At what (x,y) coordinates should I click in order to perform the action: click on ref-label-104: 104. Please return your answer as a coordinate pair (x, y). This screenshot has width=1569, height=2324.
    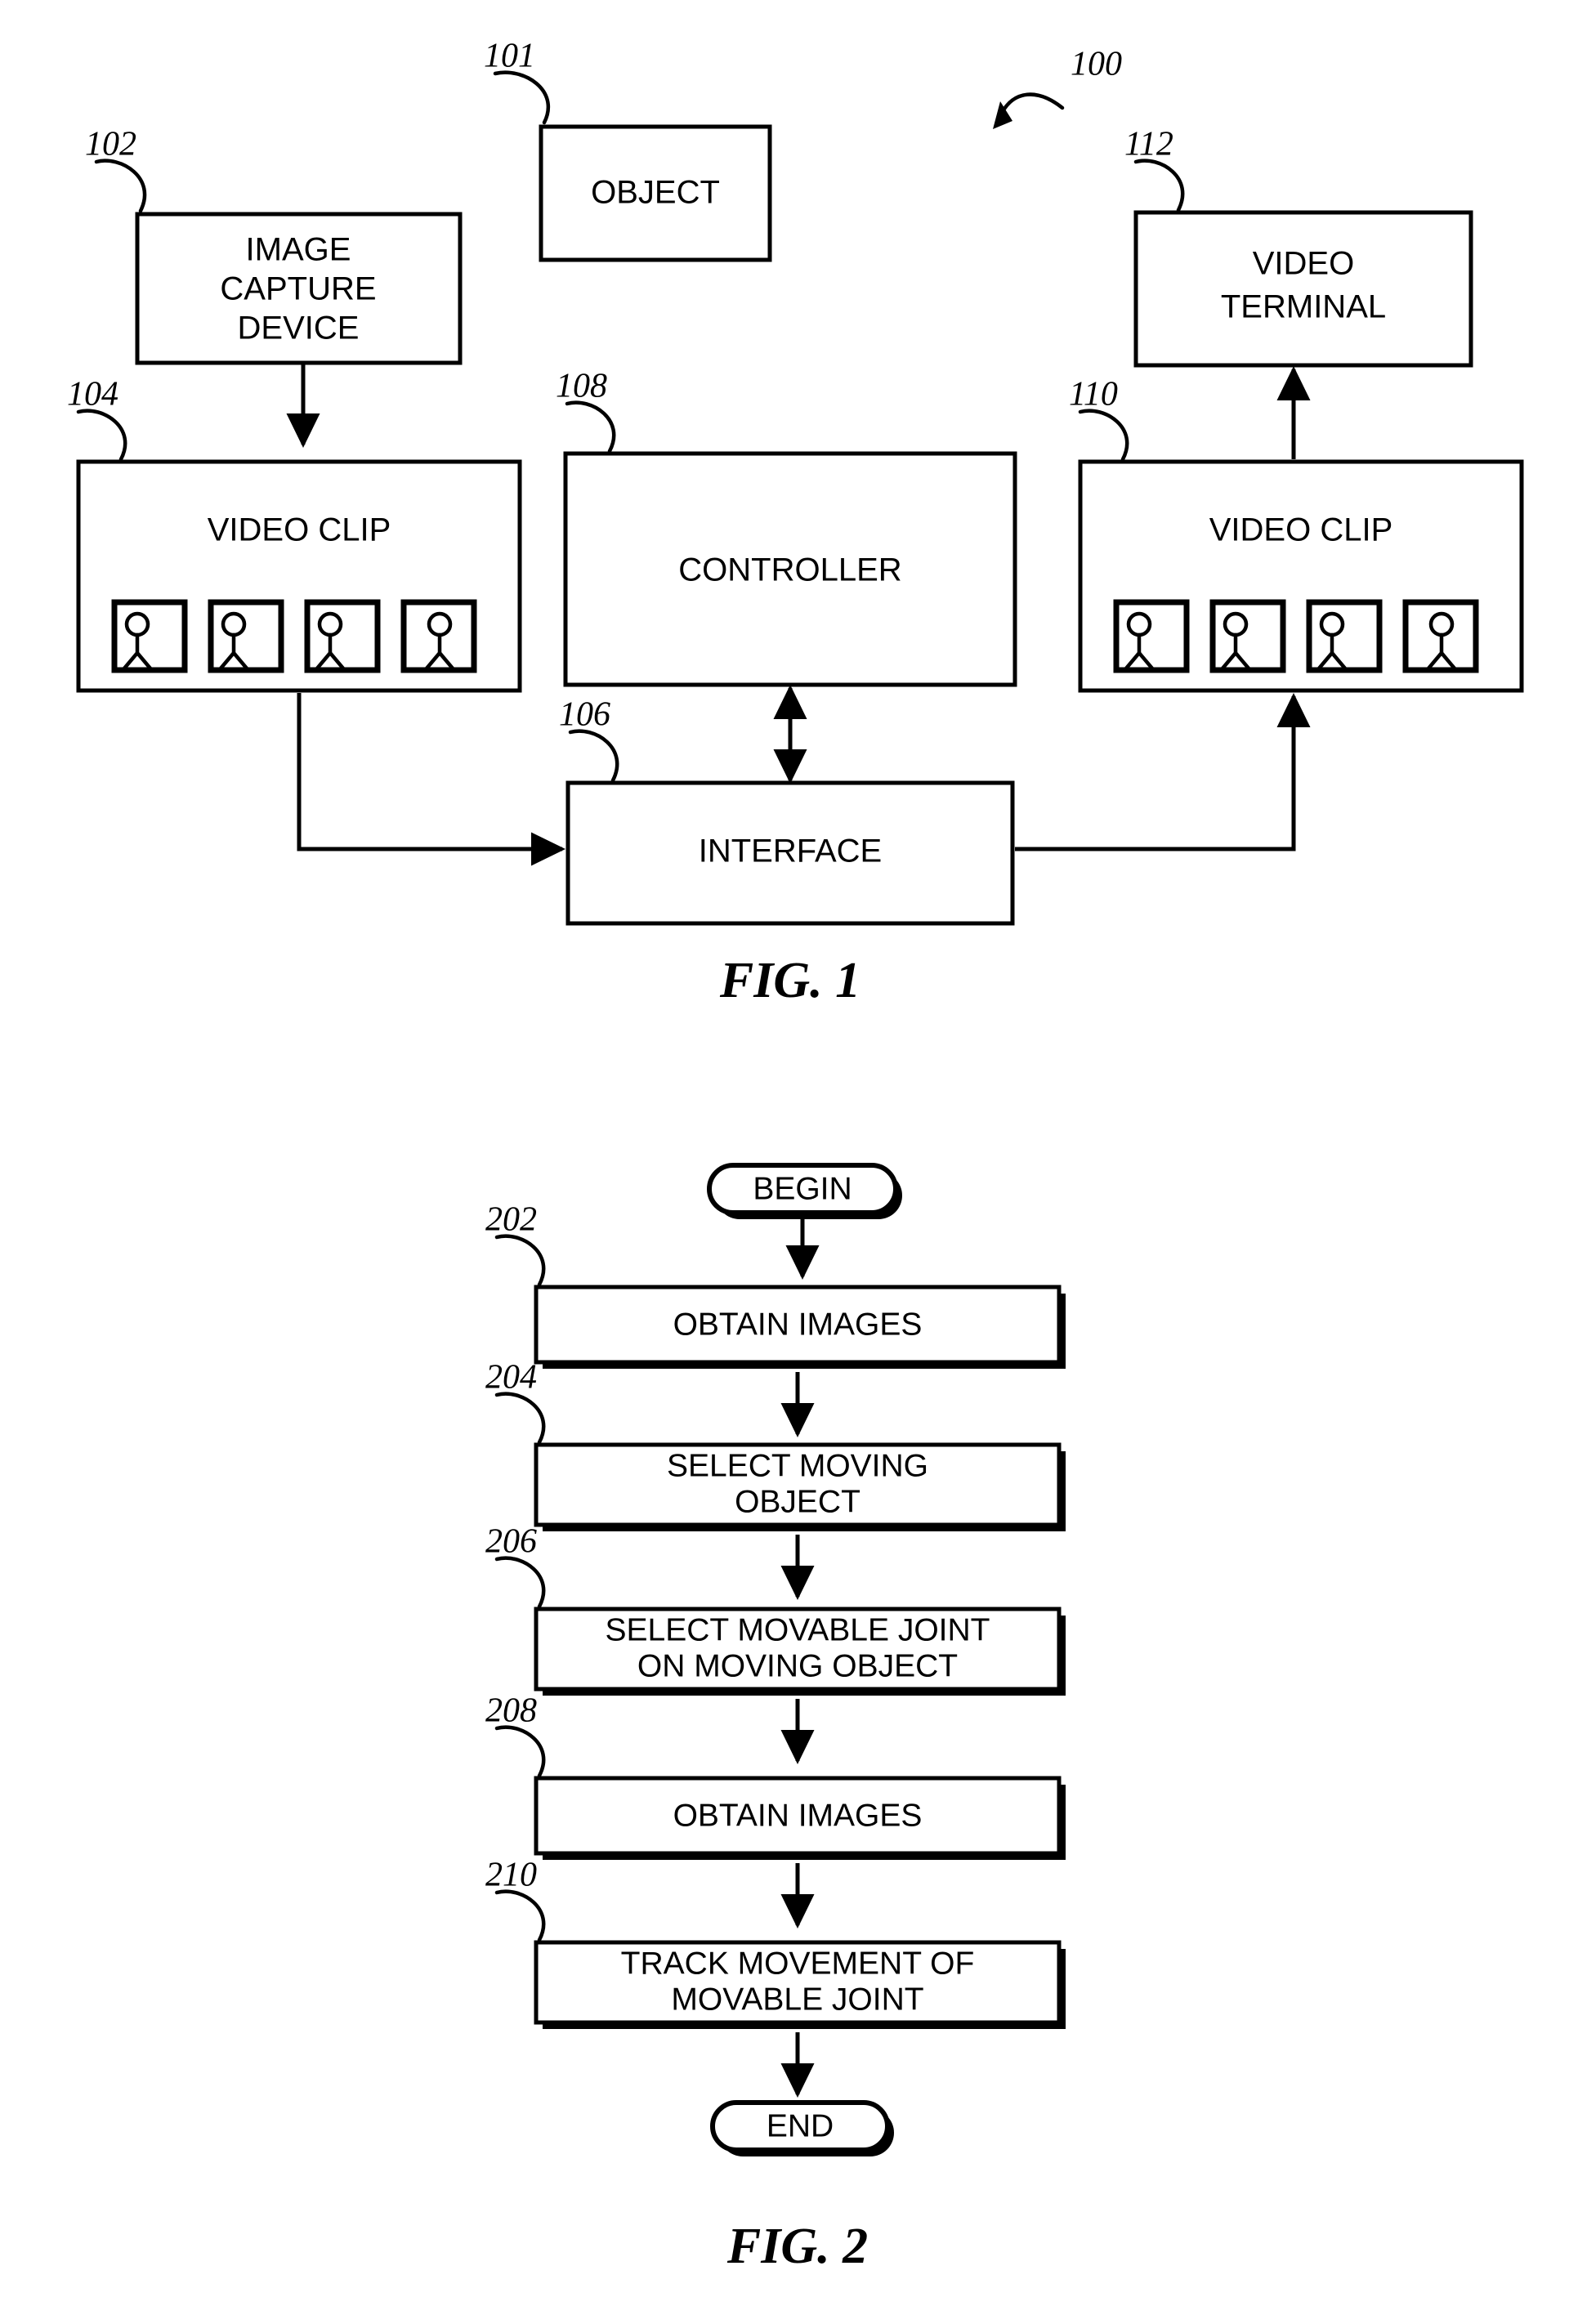
    Looking at the image, I should click on (92, 394).